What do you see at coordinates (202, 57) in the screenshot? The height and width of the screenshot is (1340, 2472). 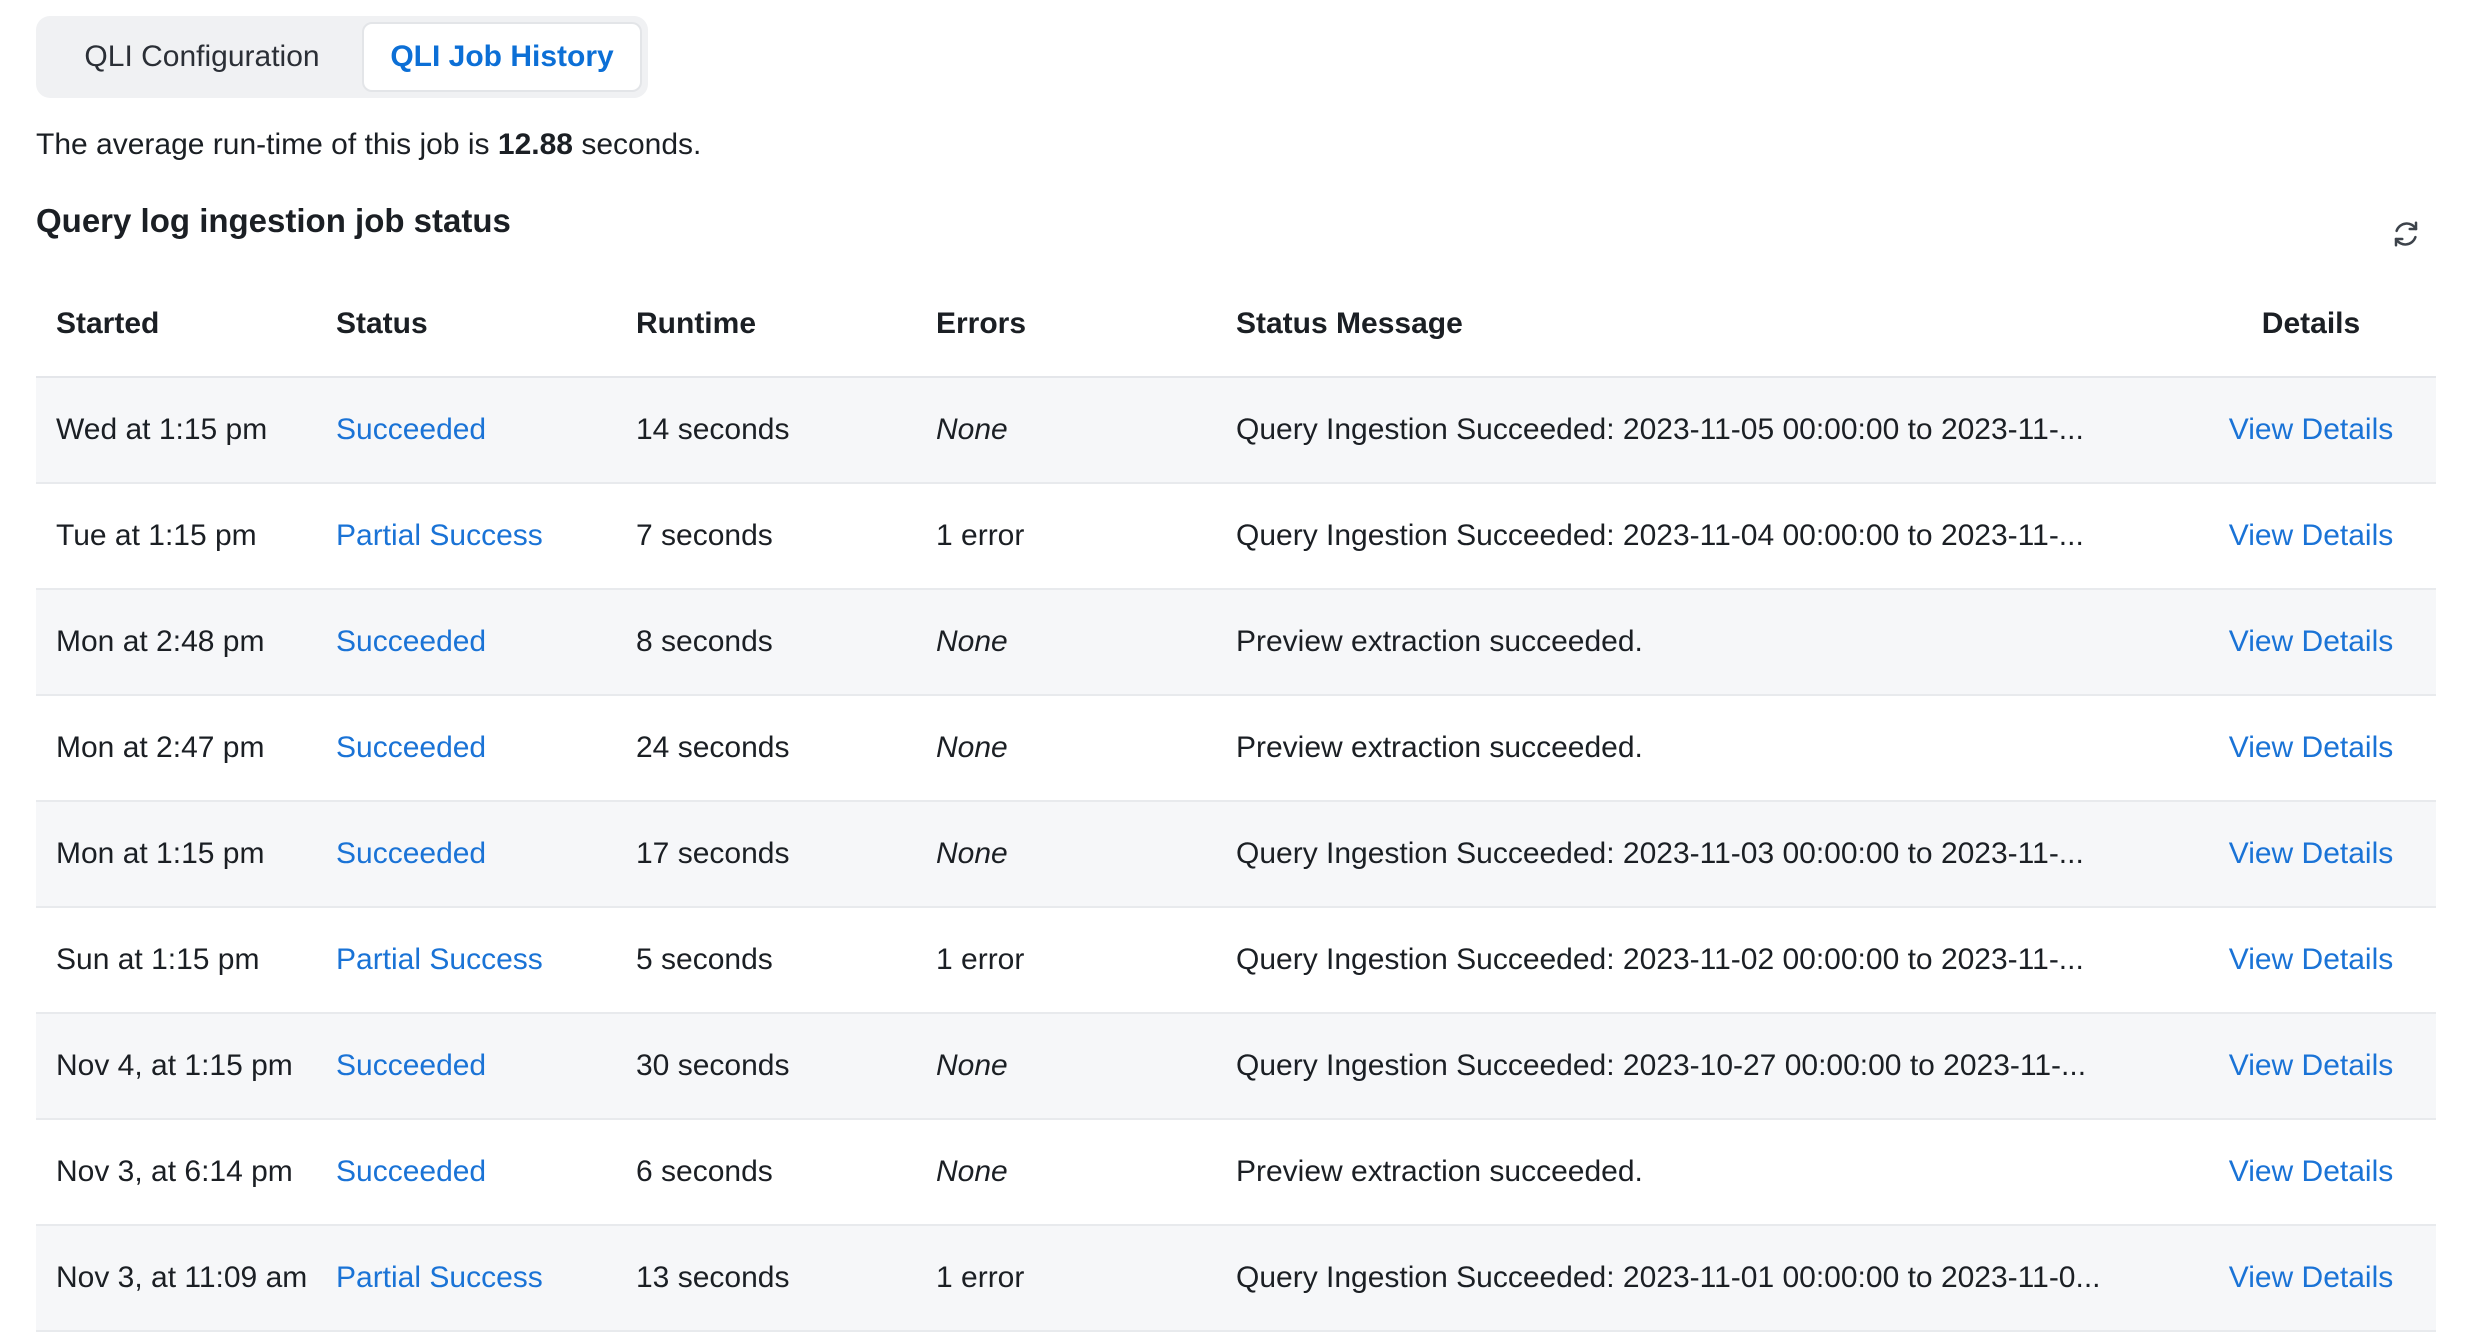 I see `tab-qli-configuration: QLI Configuration` at bounding box center [202, 57].